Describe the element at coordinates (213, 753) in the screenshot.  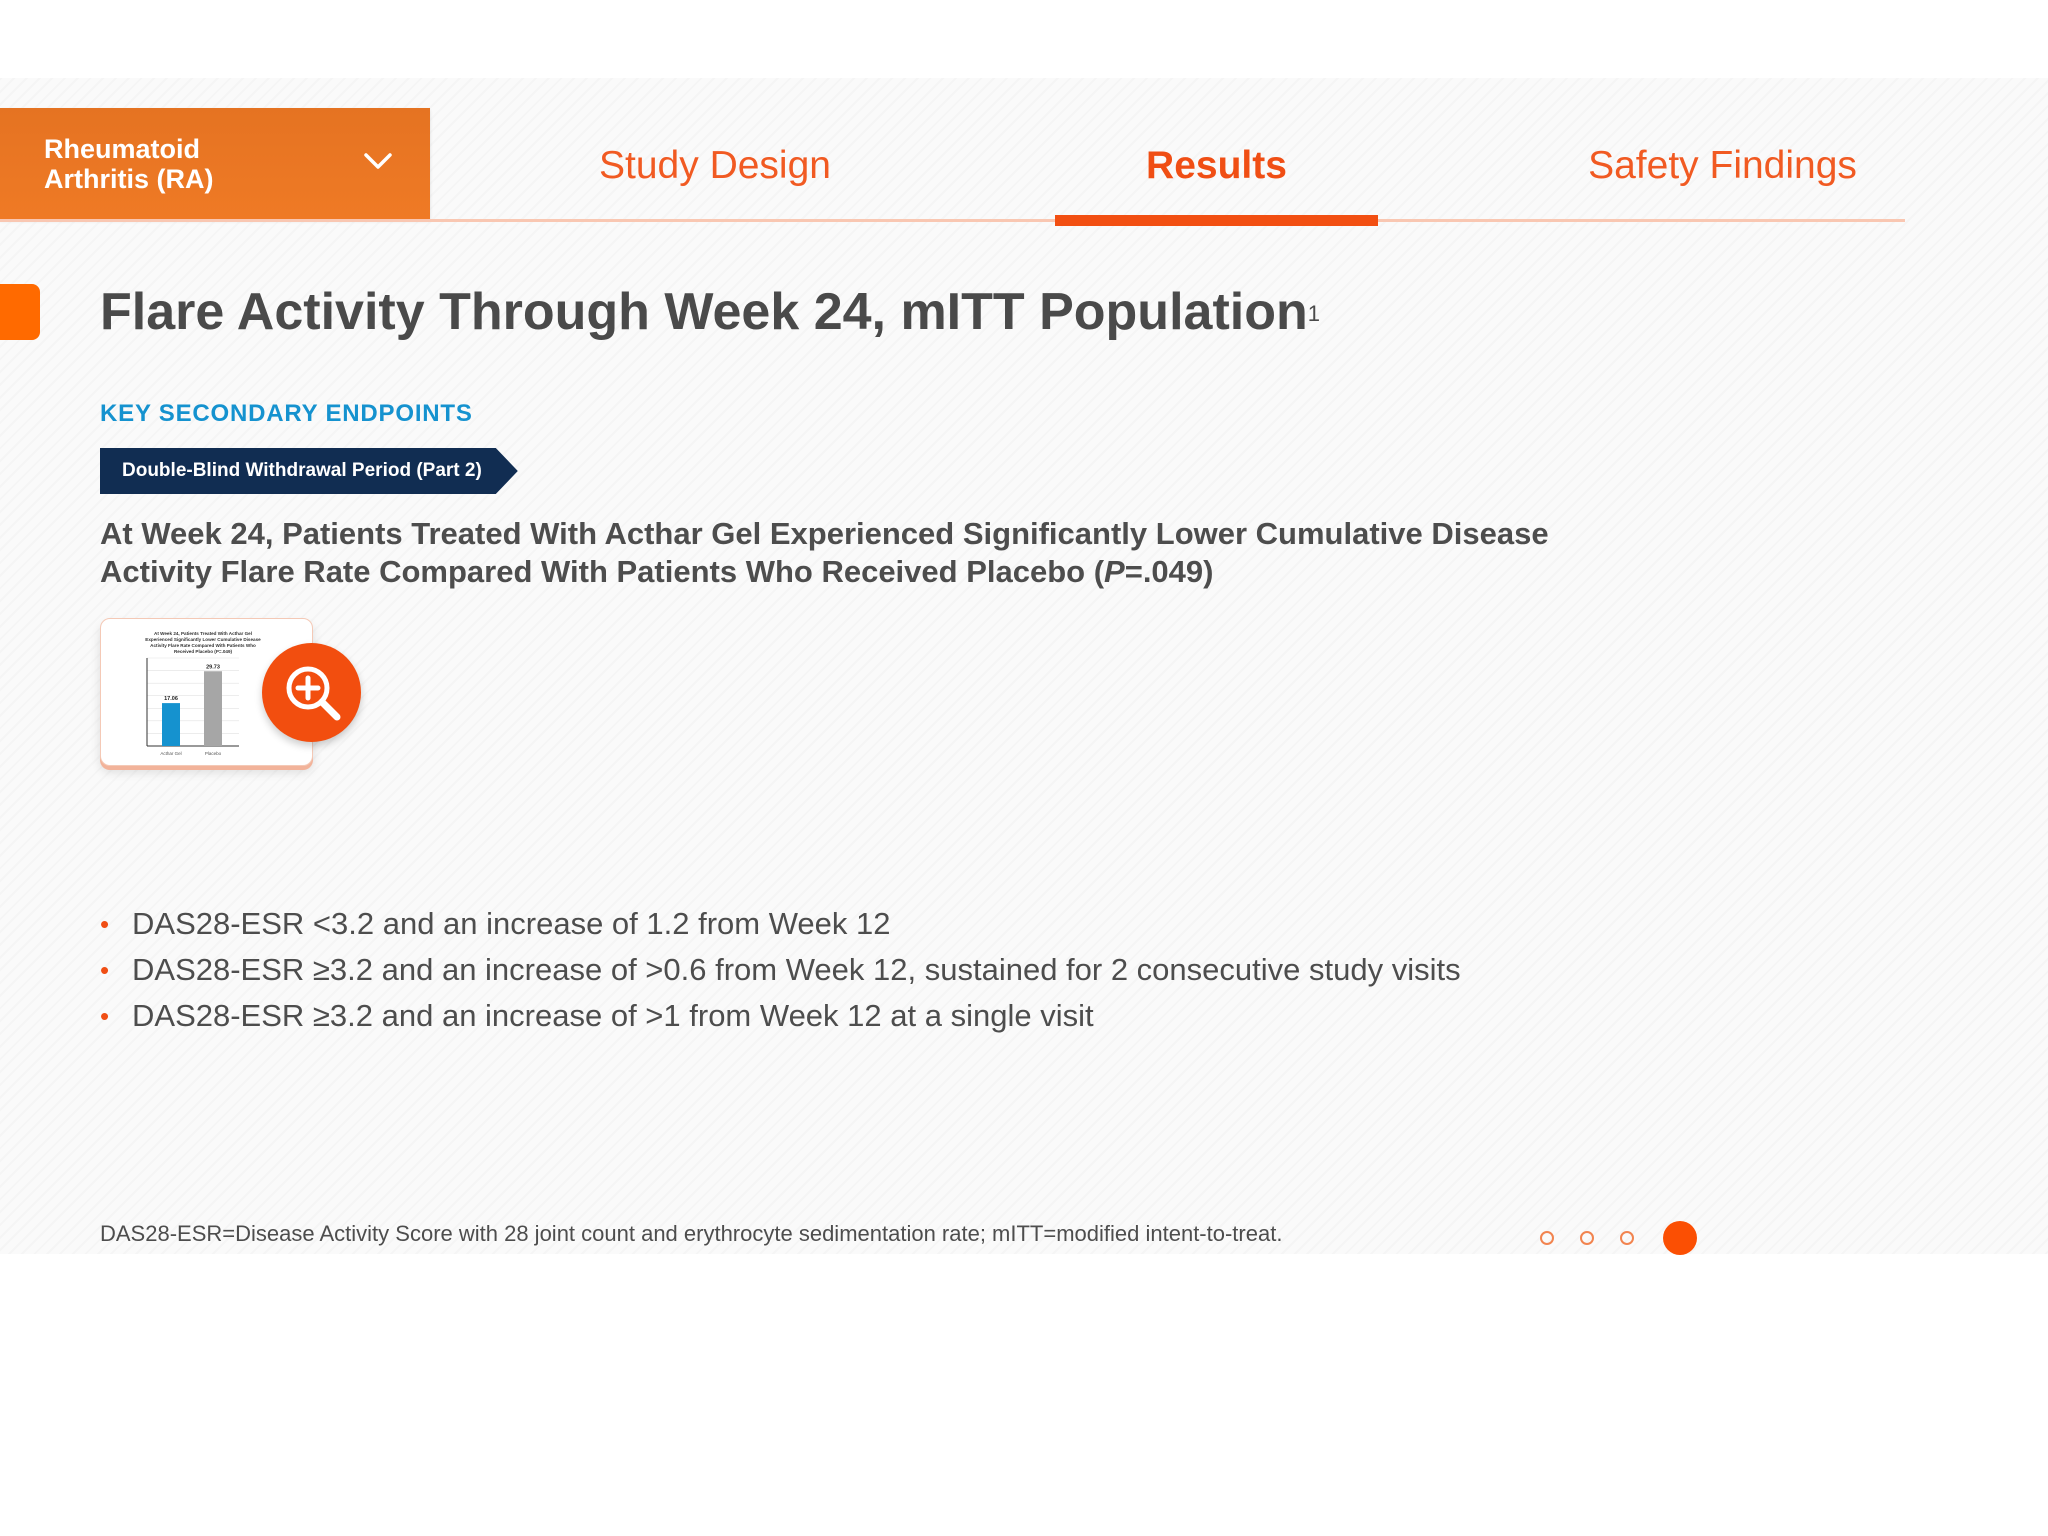
I see `thumb-bar-label: Placebo` at that location.